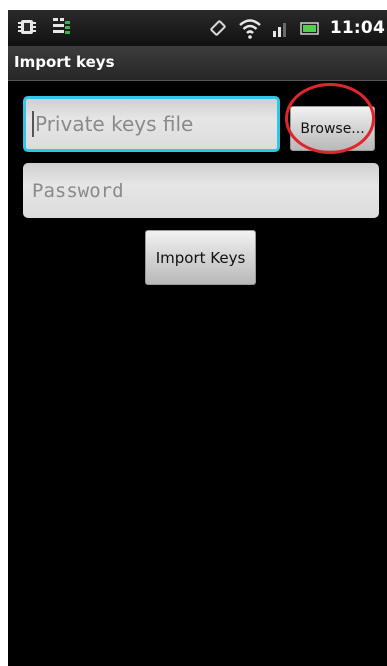 The height and width of the screenshot is (666, 387). Describe the element at coordinates (201, 190) in the screenshot. I see `password-input: Password` at that location.